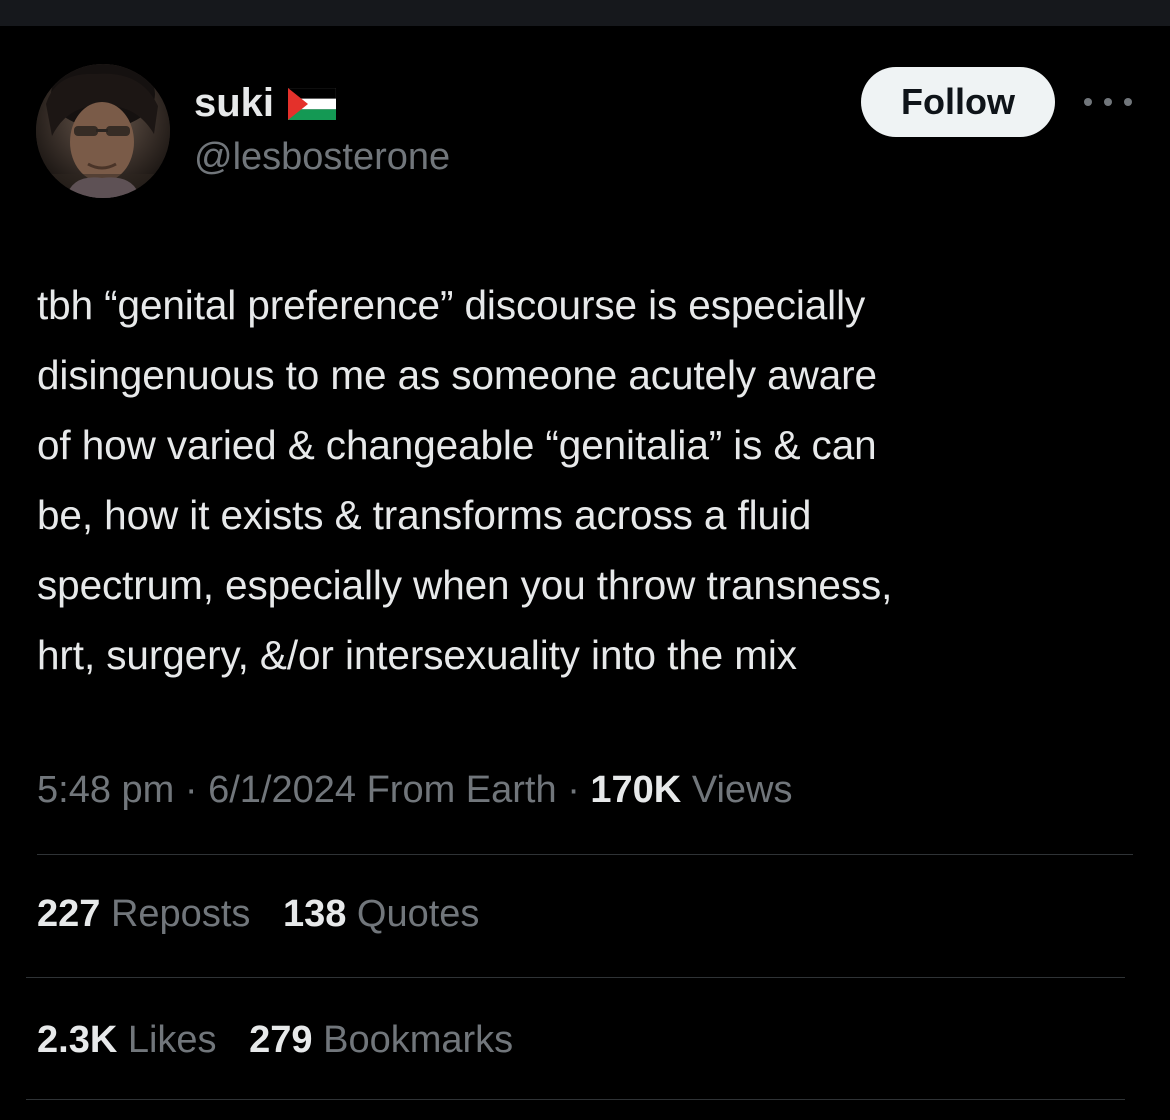 This screenshot has height=1120, width=1170. I want to click on likes-count: 2.3K, so click(77, 1040).